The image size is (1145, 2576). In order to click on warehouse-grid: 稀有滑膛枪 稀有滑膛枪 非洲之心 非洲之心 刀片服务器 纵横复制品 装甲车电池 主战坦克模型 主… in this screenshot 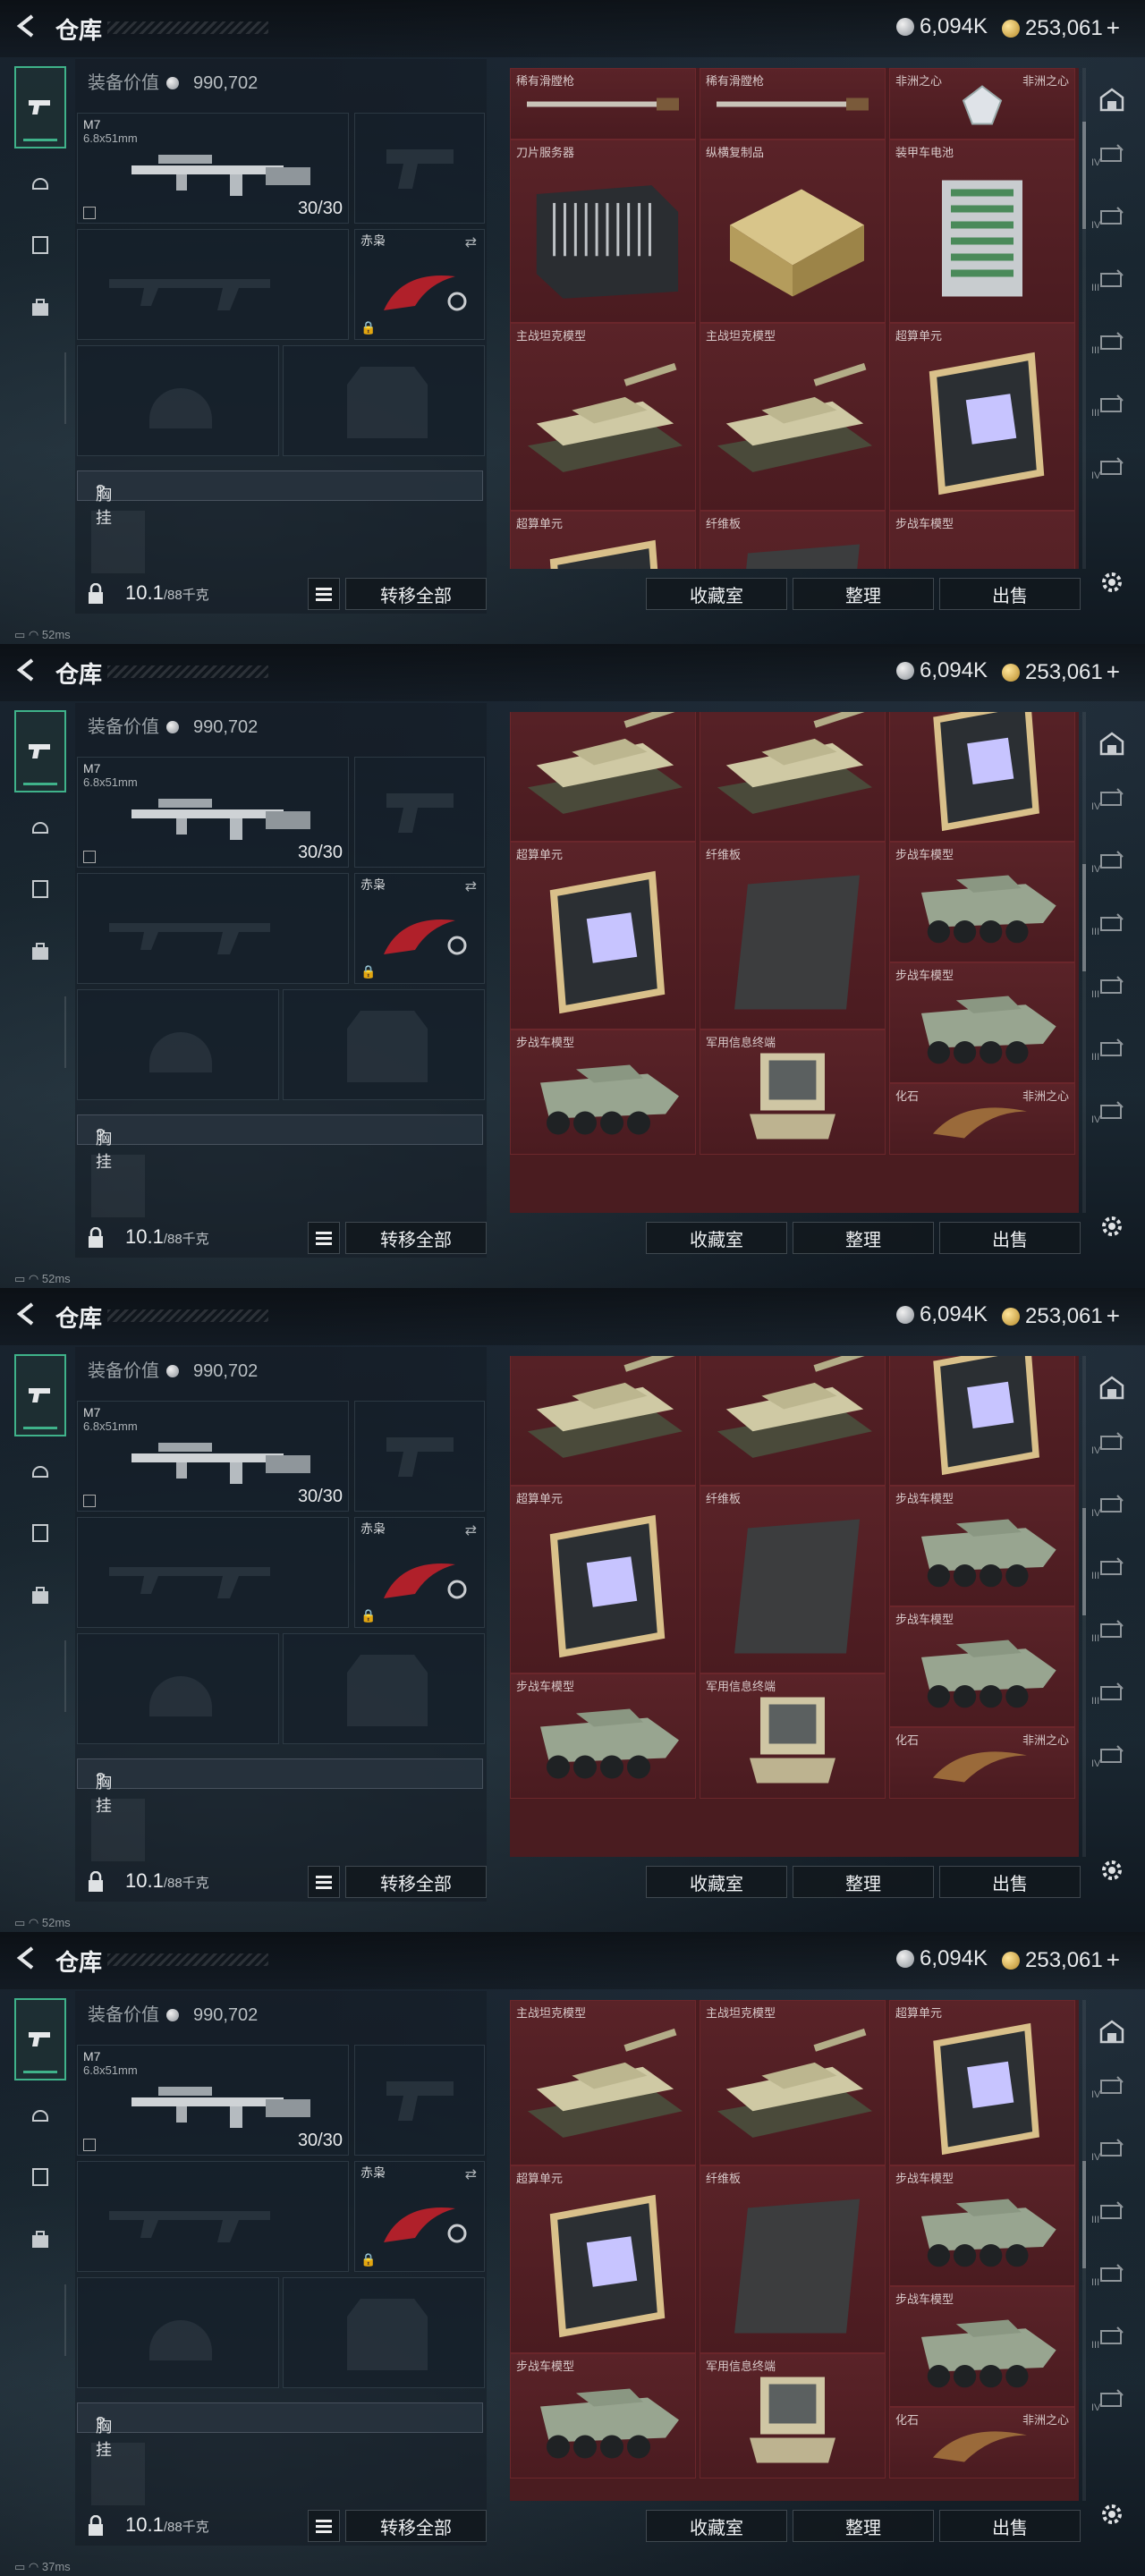, I will do `click(794, 318)`.